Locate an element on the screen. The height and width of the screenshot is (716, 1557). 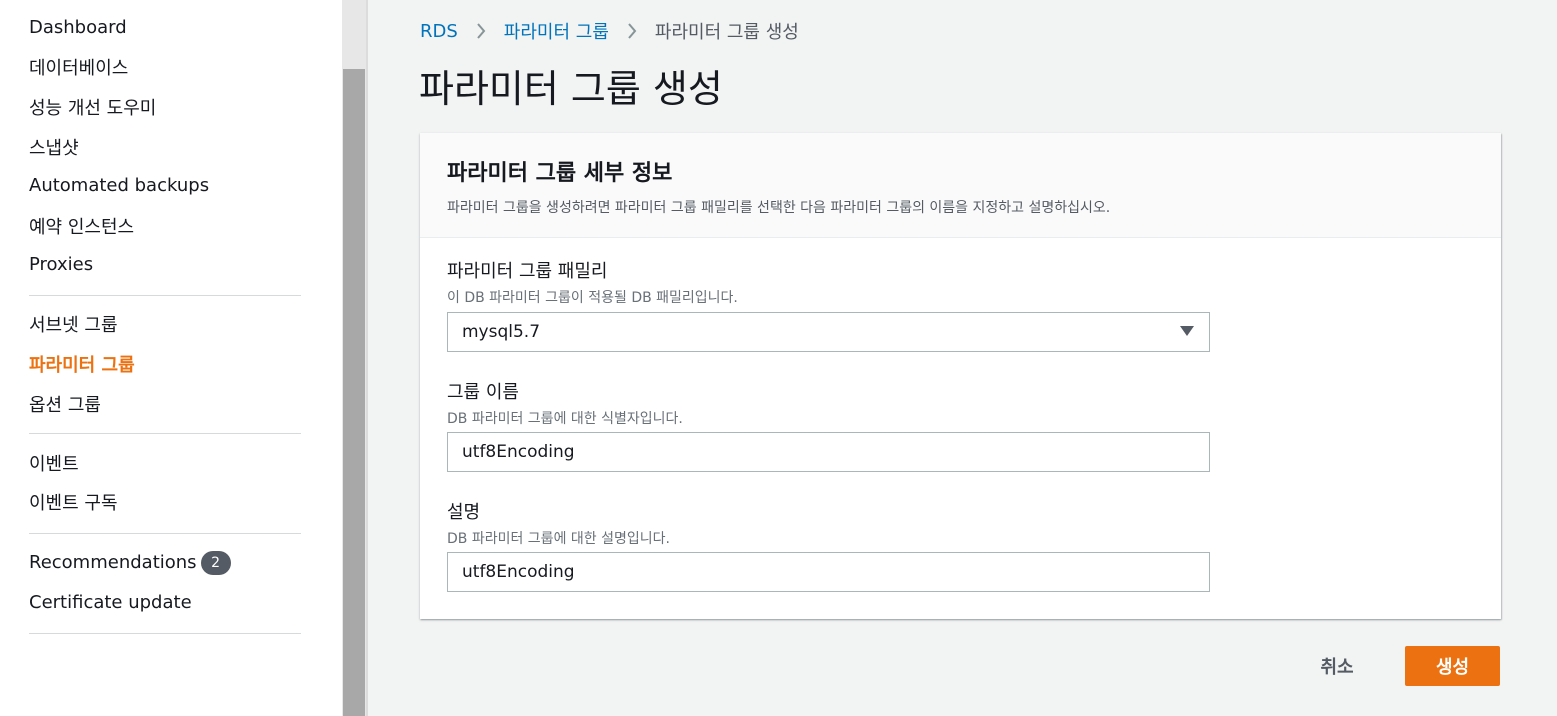
sidebar-item-automated-backups: Automated backups is located at coordinates (119, 185).